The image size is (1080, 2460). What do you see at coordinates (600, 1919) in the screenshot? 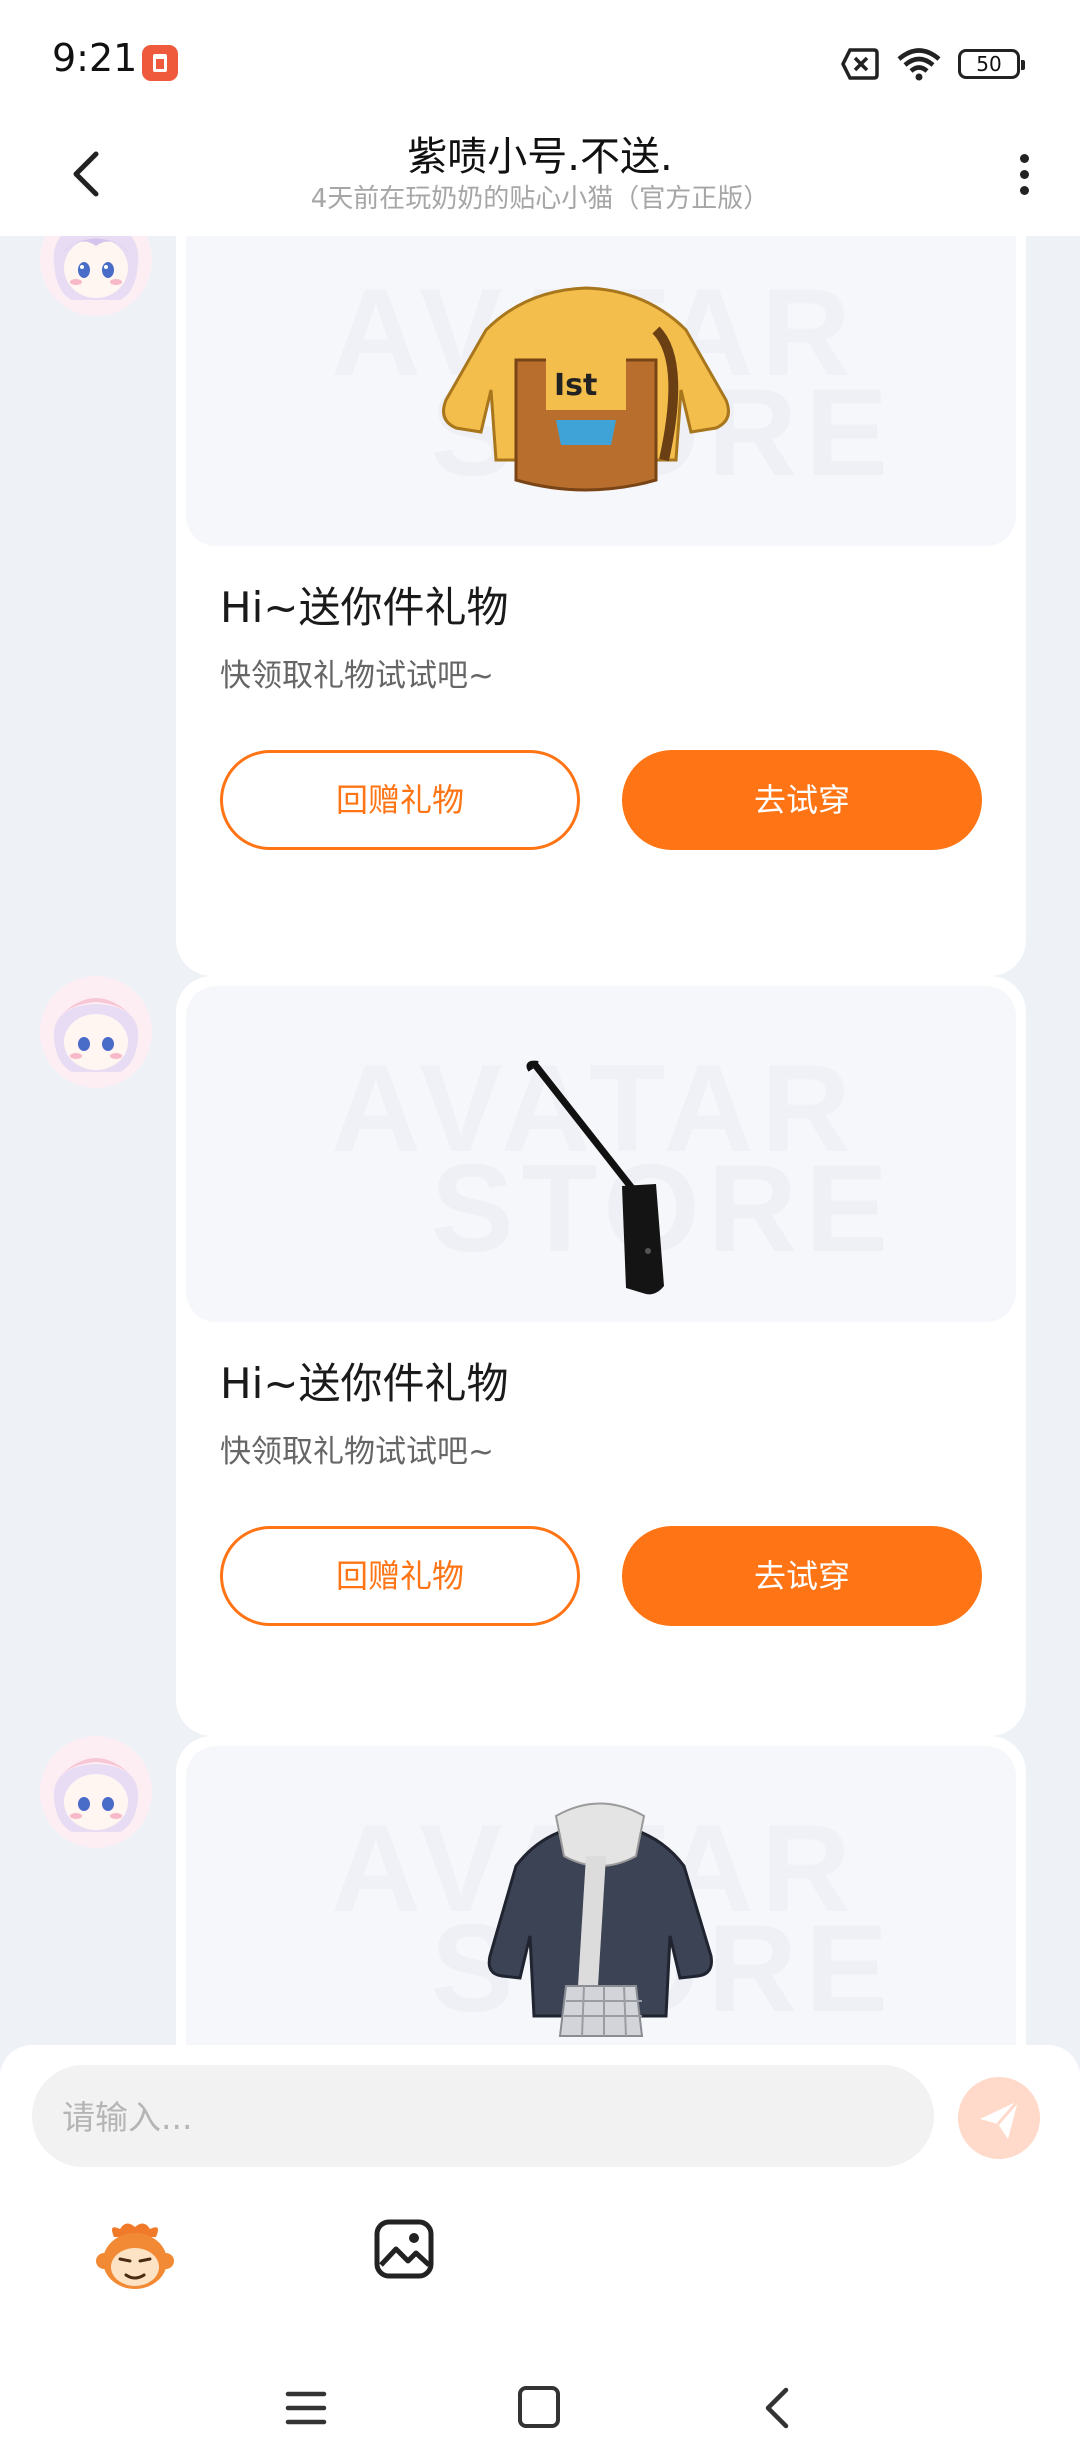
I see `jacket-icon` at bounding box center [600, 1919].